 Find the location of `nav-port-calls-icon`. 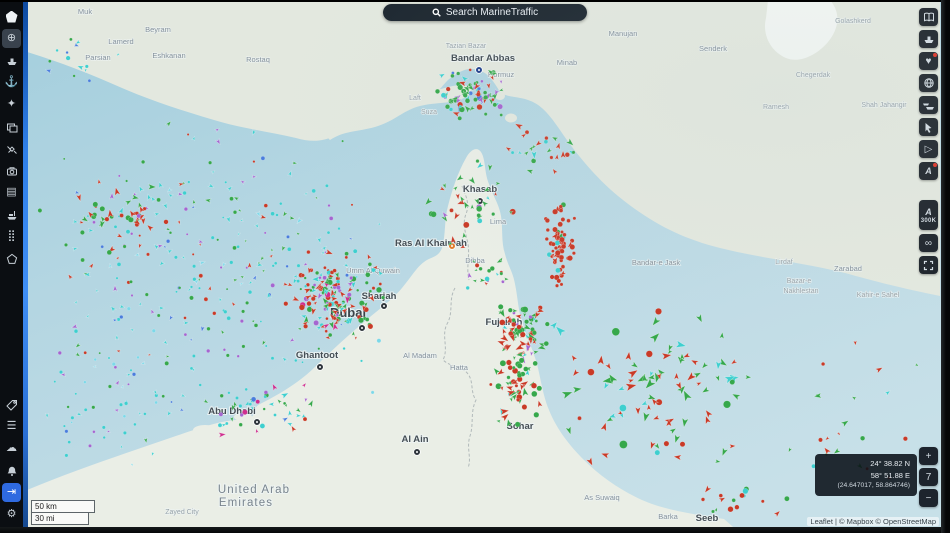

nav-port-calls-icon is located at coordinates (11, 214).